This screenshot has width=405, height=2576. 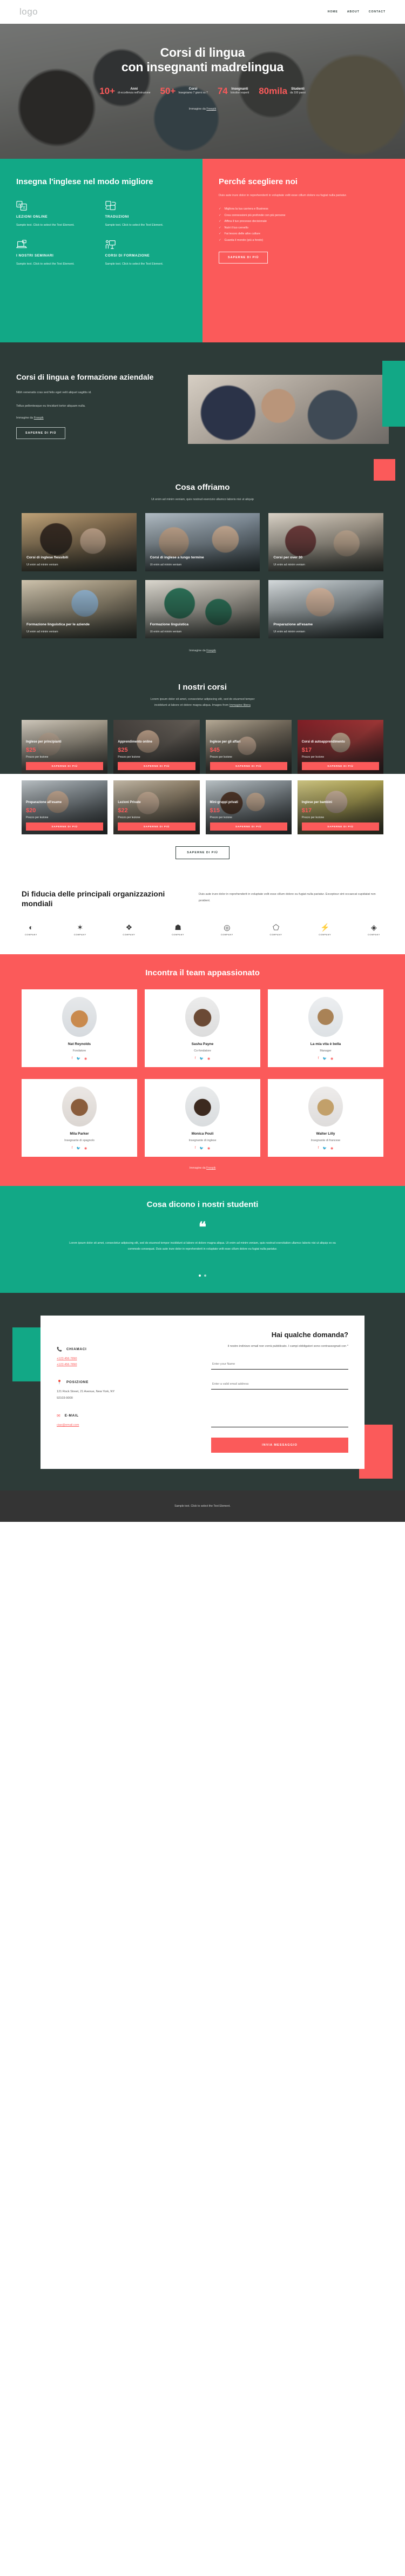 I want to click on contact-phone-1: +123 456 7890, so click(x=128, y=1359).